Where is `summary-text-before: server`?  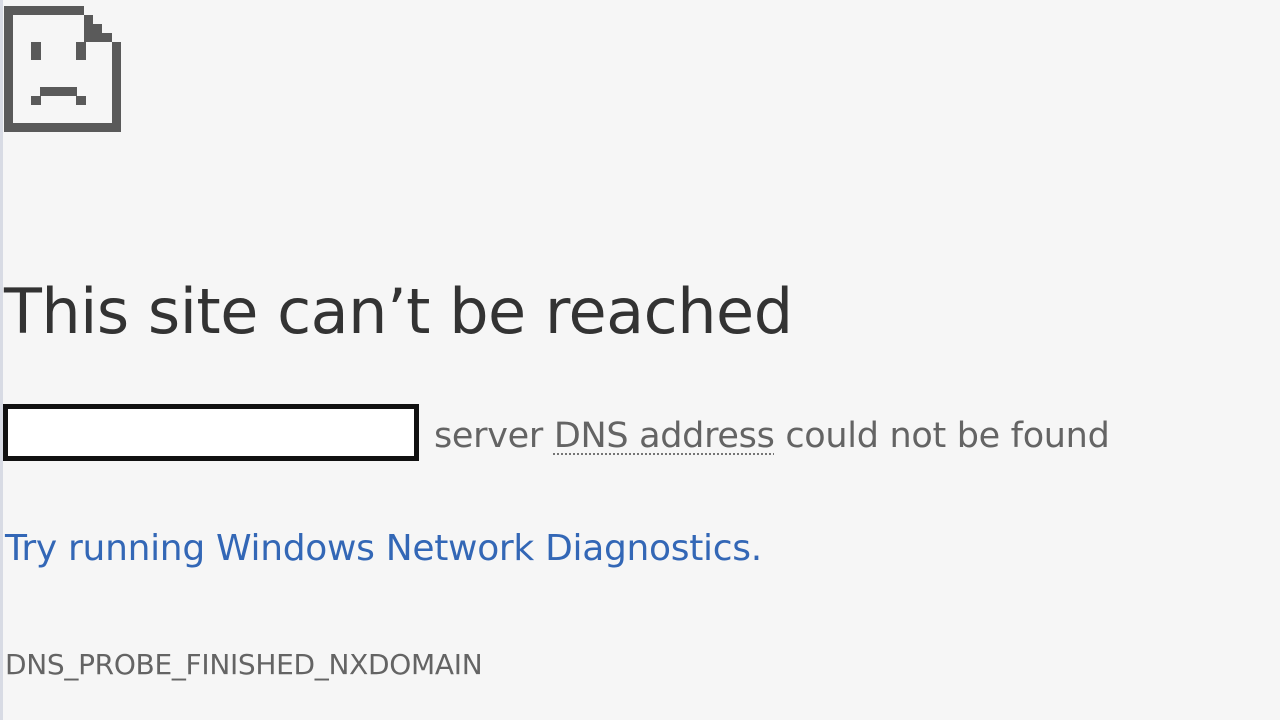
summary-text-before: server is located at coordinates (494, 436).